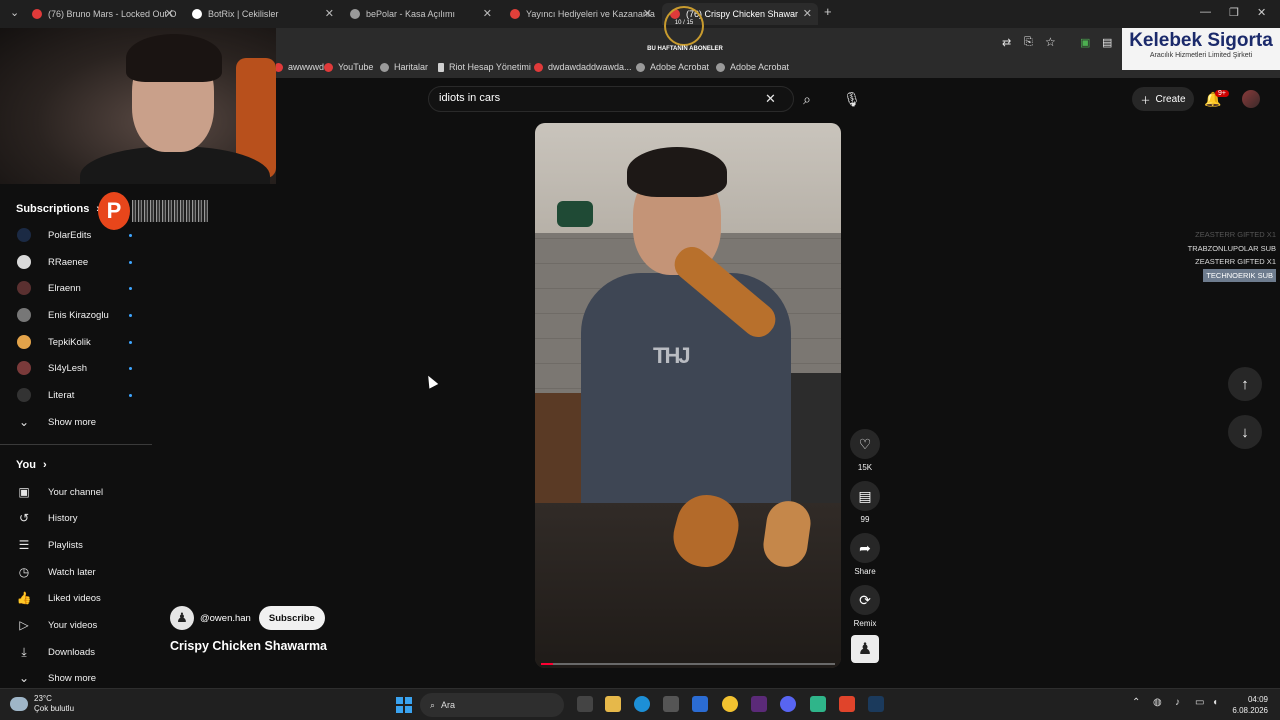 The width and height of the screenshot is (1280, 720). Describe the element at coordinates (580, 14) in the screenshot. I see `browser-tab: Yayıncı Hediyeleri ve Kazananla ✕` at that location.